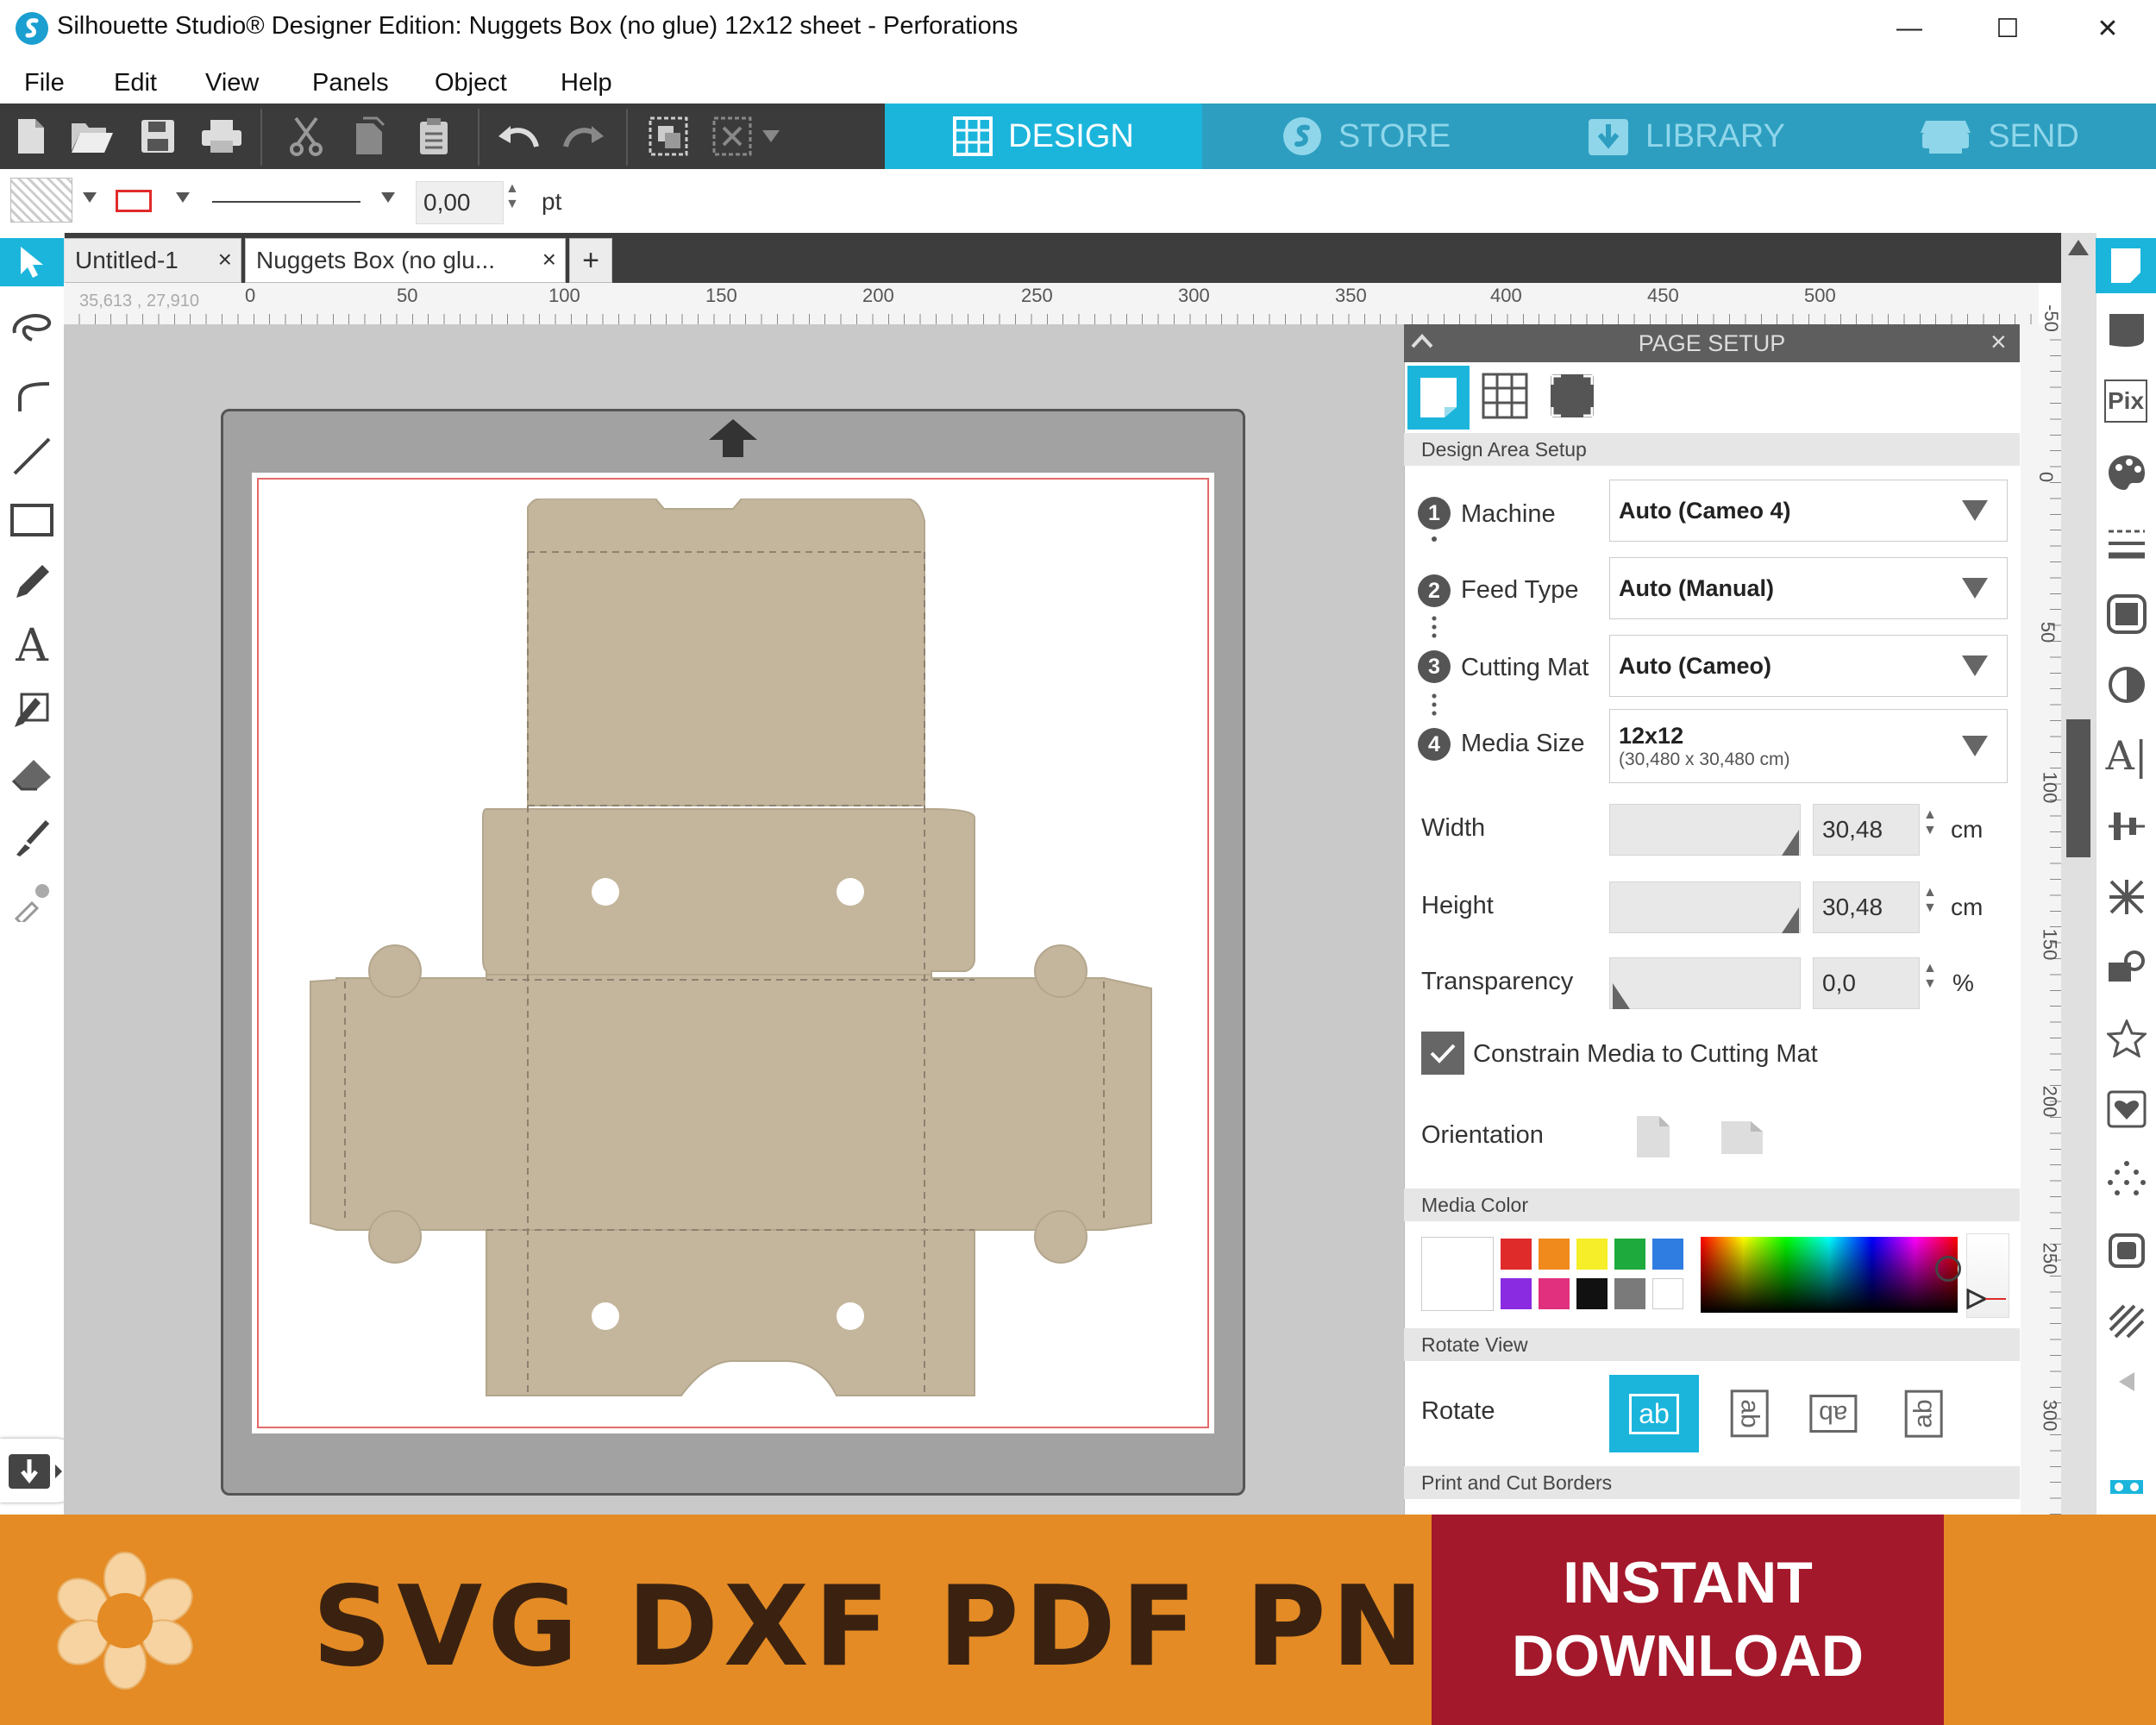 The width and height of the screenshot is (2156, 1725). I want to click on new-file-icon, so click(30, 136).